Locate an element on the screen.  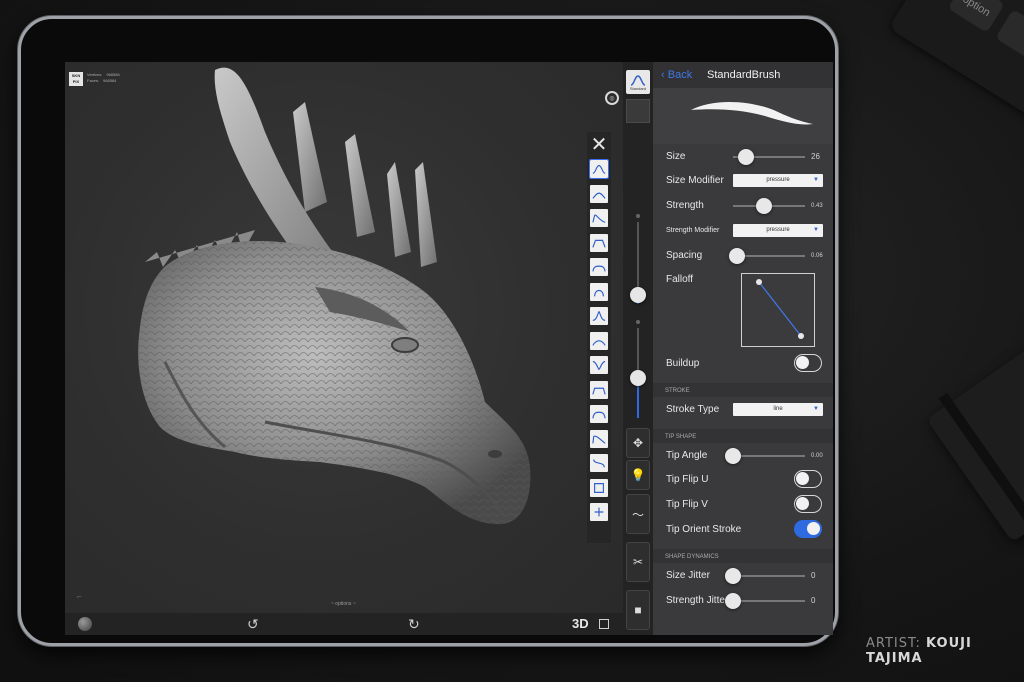
tip-flip-v-toggle is located at coordinates (808, 504).